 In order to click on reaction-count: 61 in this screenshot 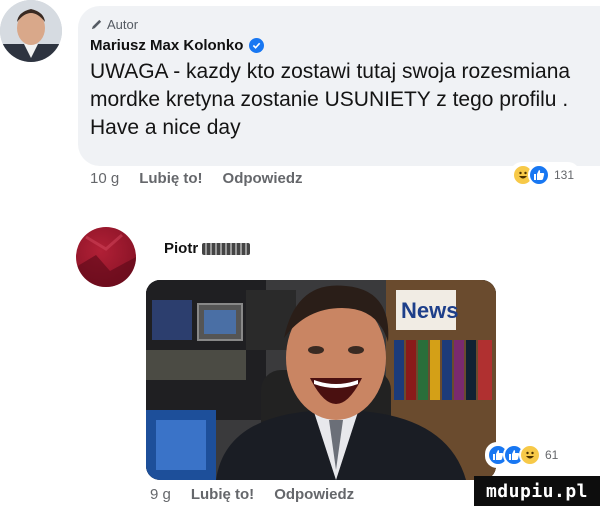, I will do `click(552, 455)`.